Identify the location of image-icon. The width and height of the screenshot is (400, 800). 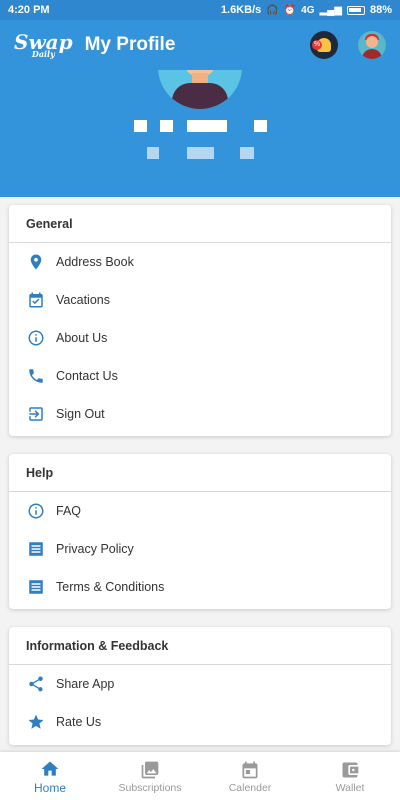
(150, 770).